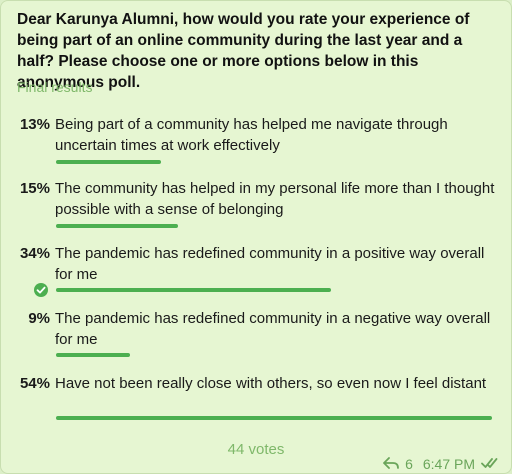 The image size is (512, 474). Describe the element at coordinates (39, 318) in the screenshot. I see `poll-option-percent: 9%` at that location.